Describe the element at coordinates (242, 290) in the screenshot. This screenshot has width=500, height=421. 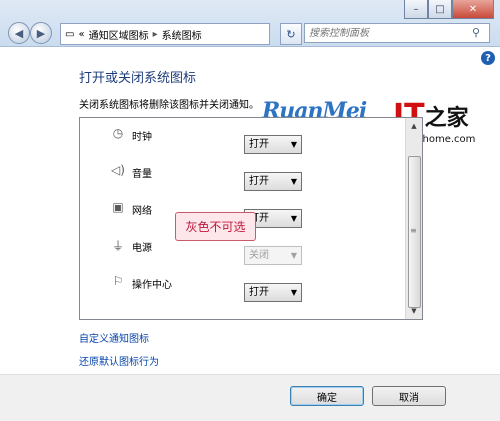
I see `list-item: ⚐ 操作中心 打开 ▼` at that location.